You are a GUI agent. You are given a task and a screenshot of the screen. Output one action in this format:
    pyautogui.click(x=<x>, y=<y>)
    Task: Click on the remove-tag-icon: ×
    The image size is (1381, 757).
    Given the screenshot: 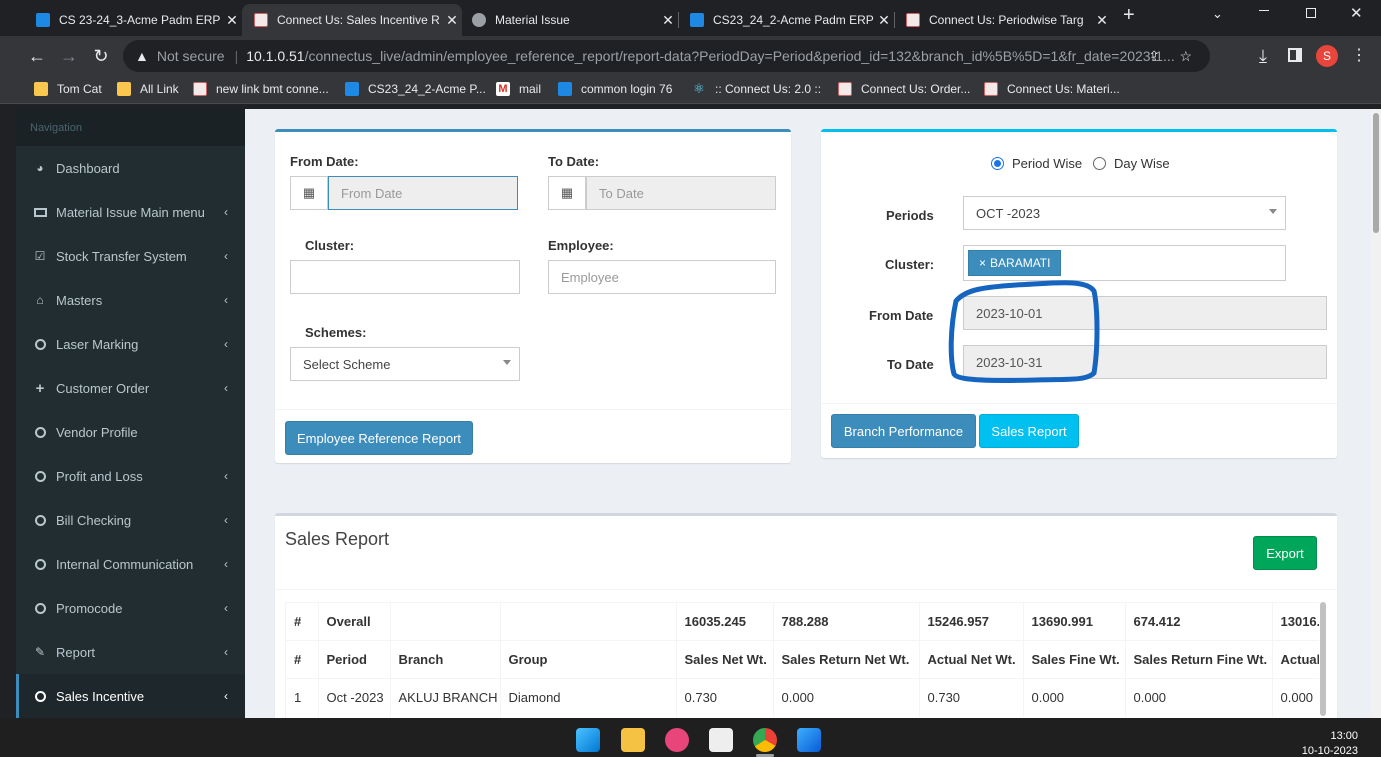 What is the action you would take?
    pyautogui.click(x=982, y=263)
    